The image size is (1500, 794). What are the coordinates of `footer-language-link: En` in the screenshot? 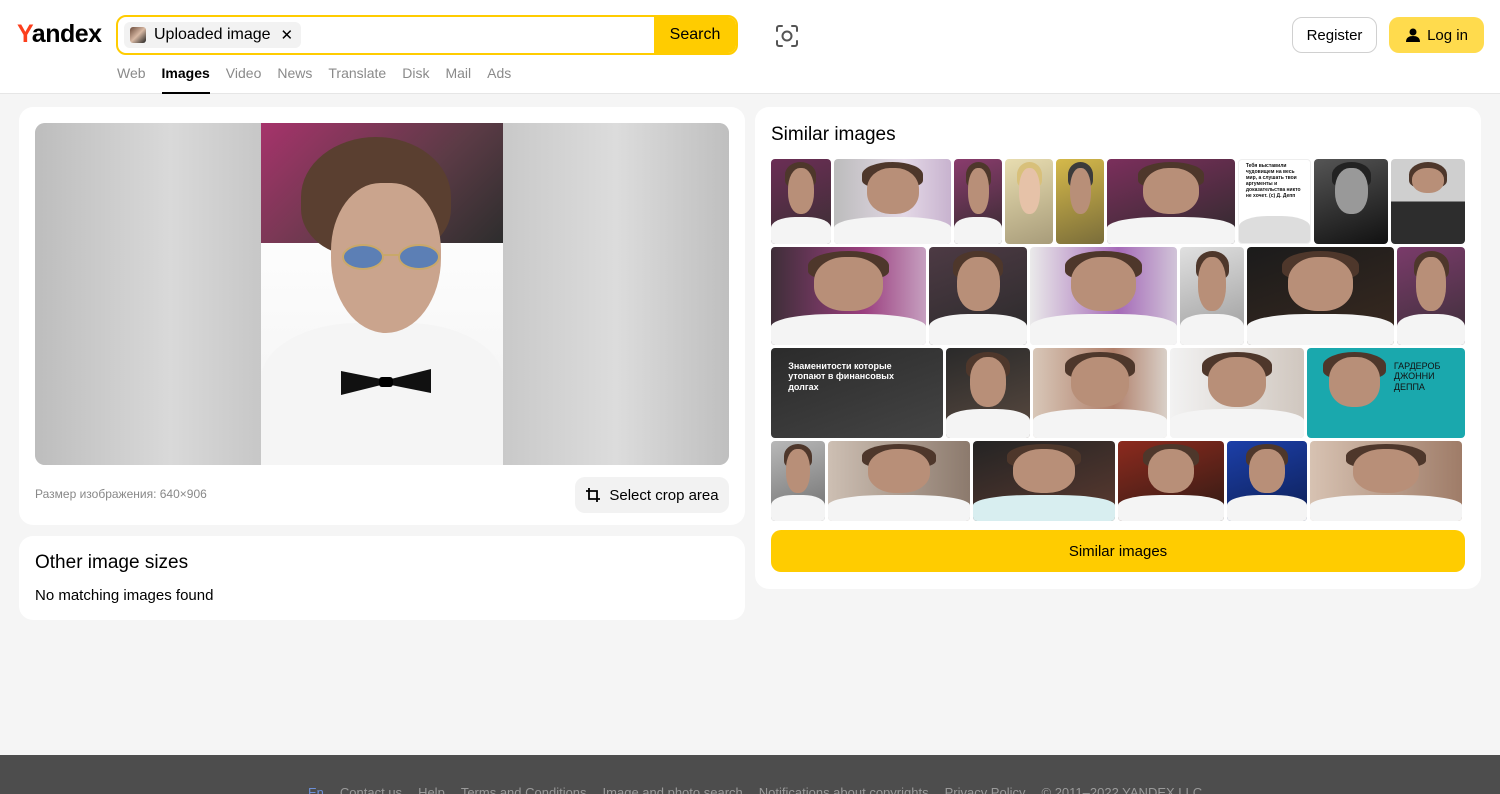 It's located at (316, 789).